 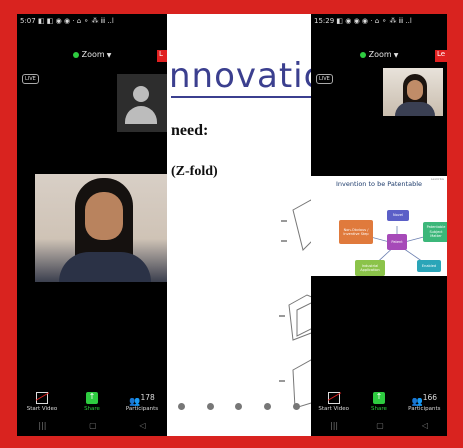 What do you see at coordinates (141, 115) in the screenshot?
I see `avatar-body` at bounding box center [141, 115].